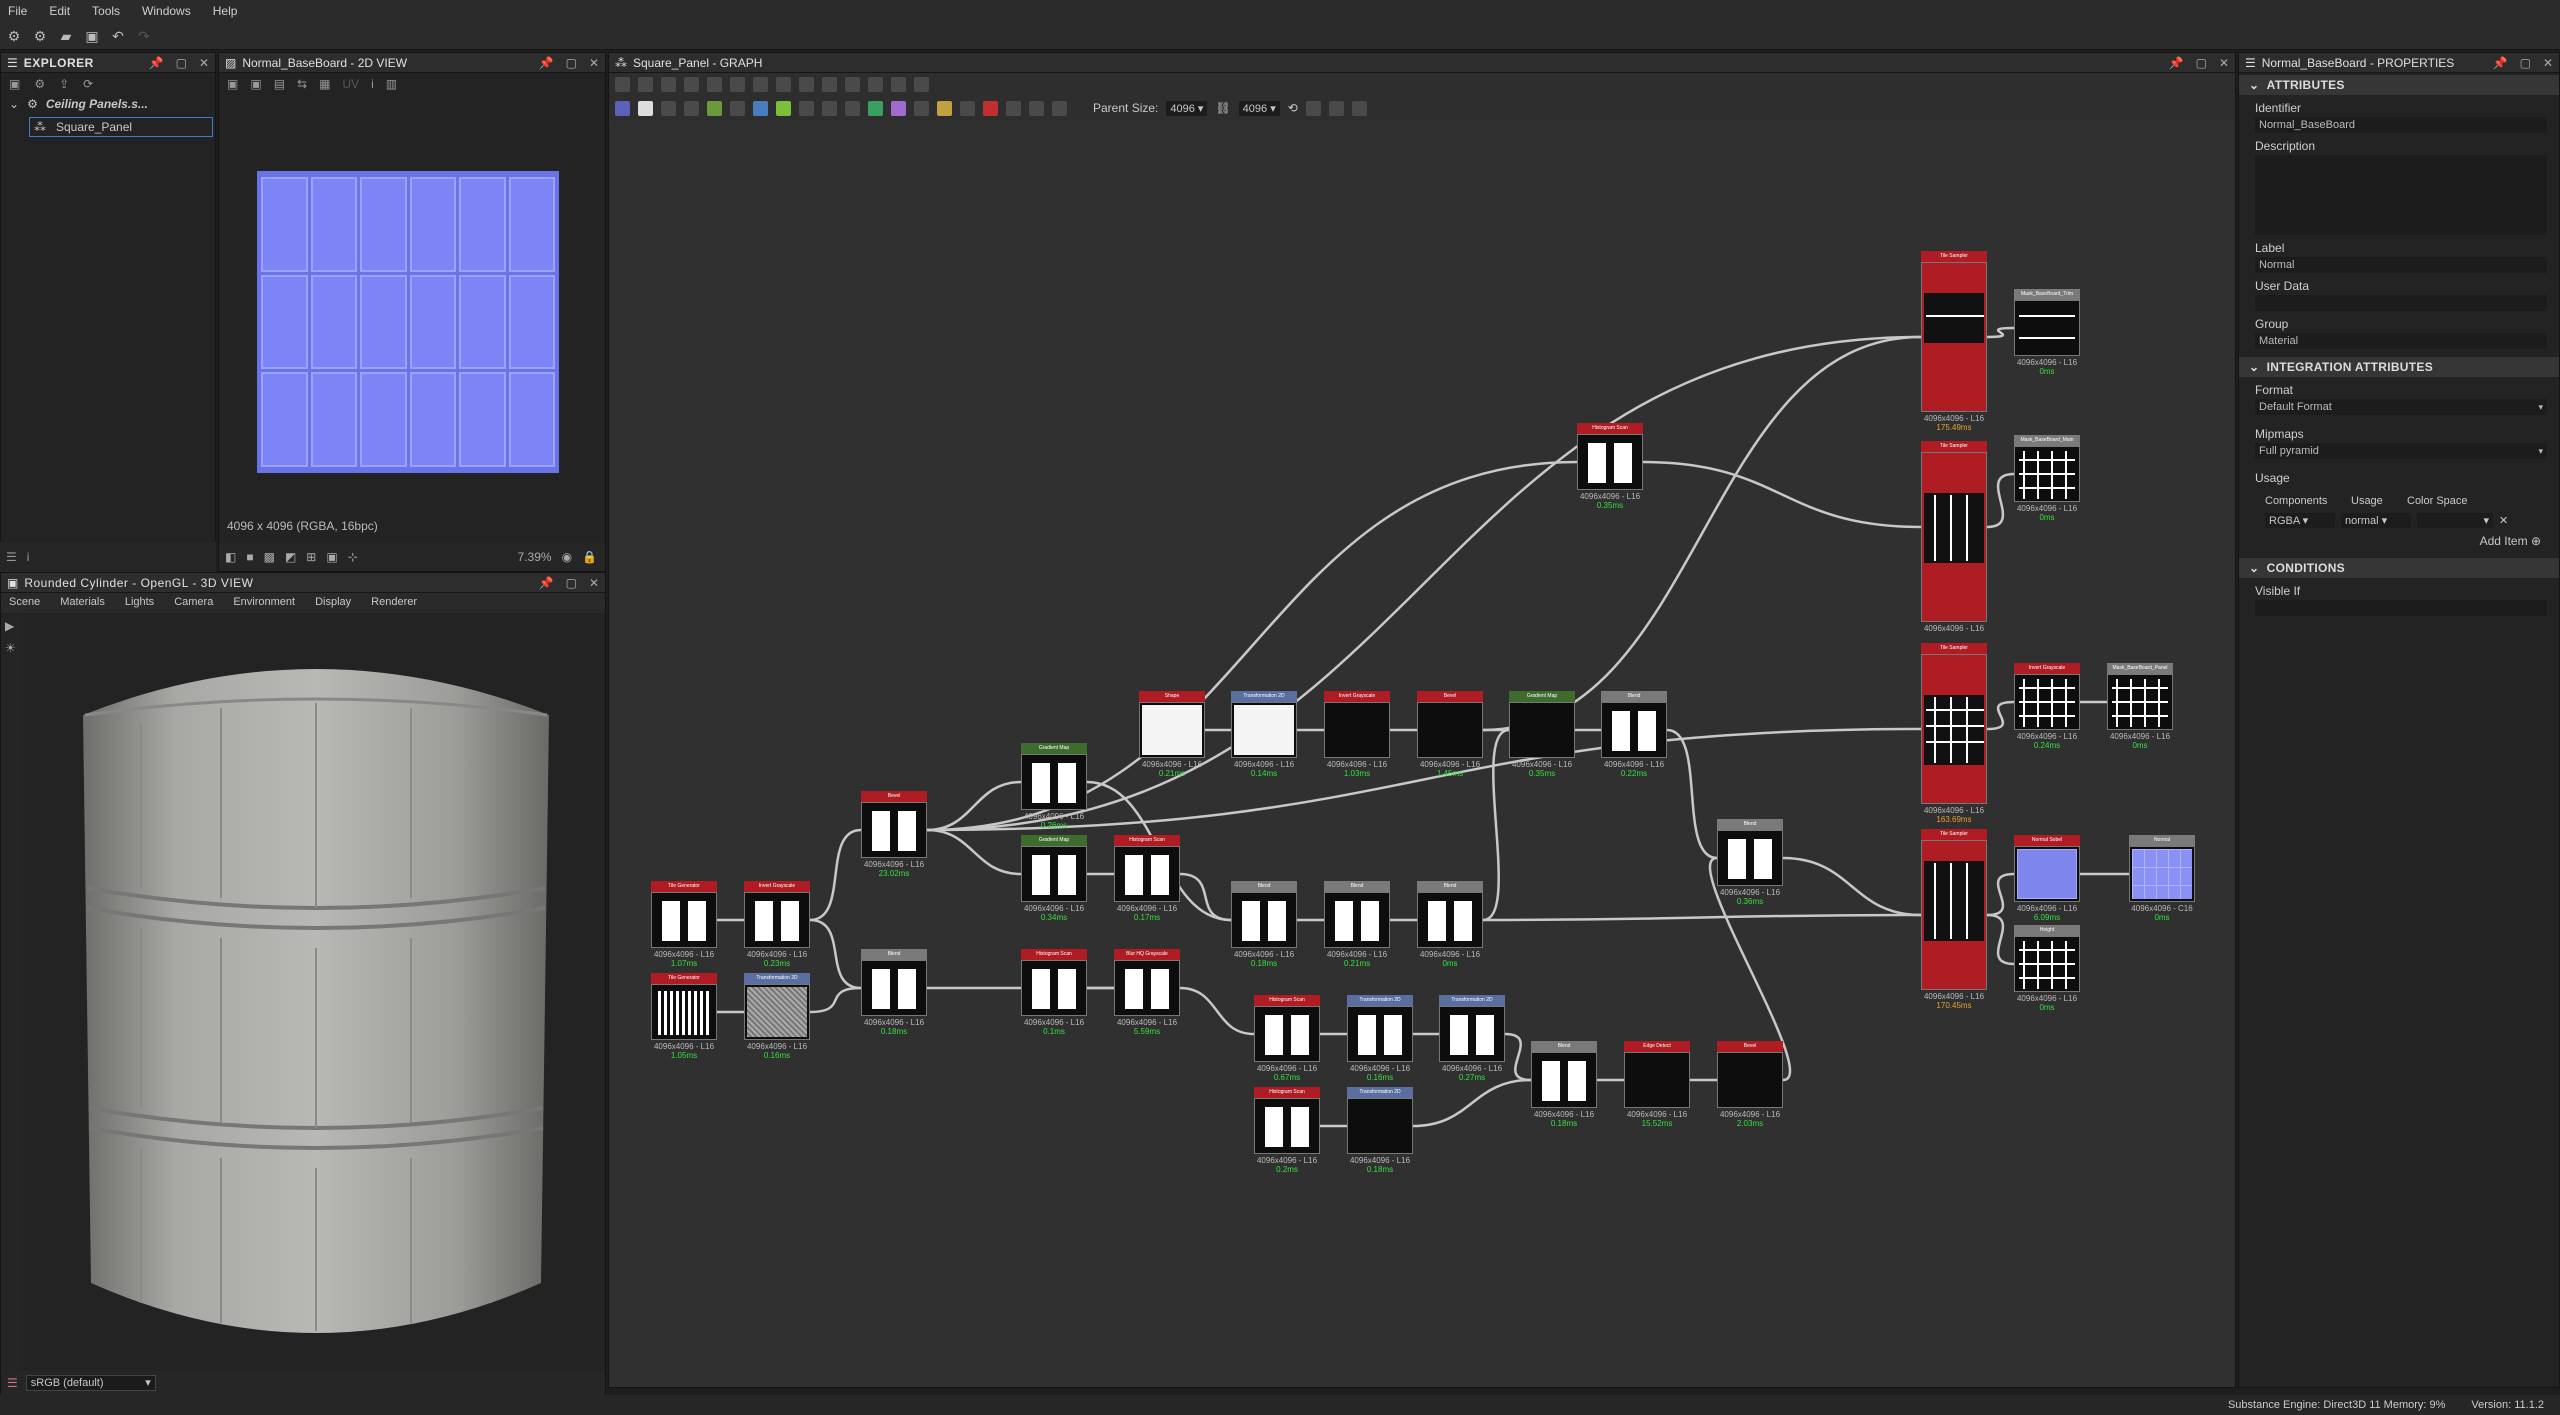 This screenshot has height=1415, width=2560. I want to click on graph-node: Normal 4096x4096 - C16 0ms, so click(2162, 878).